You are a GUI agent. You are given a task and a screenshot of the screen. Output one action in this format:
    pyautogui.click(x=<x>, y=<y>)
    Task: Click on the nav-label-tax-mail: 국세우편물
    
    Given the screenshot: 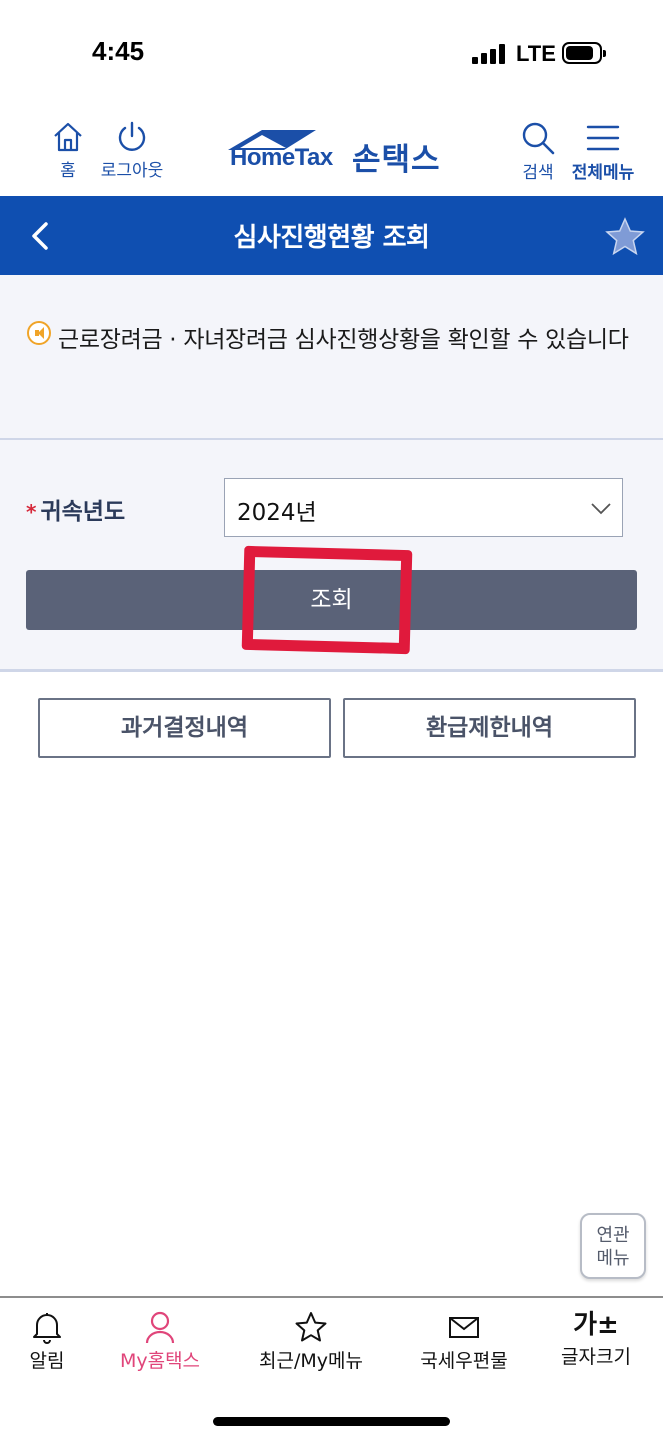 What is the action you would take?
    pyautogui.click(x=464, y=1361)
    